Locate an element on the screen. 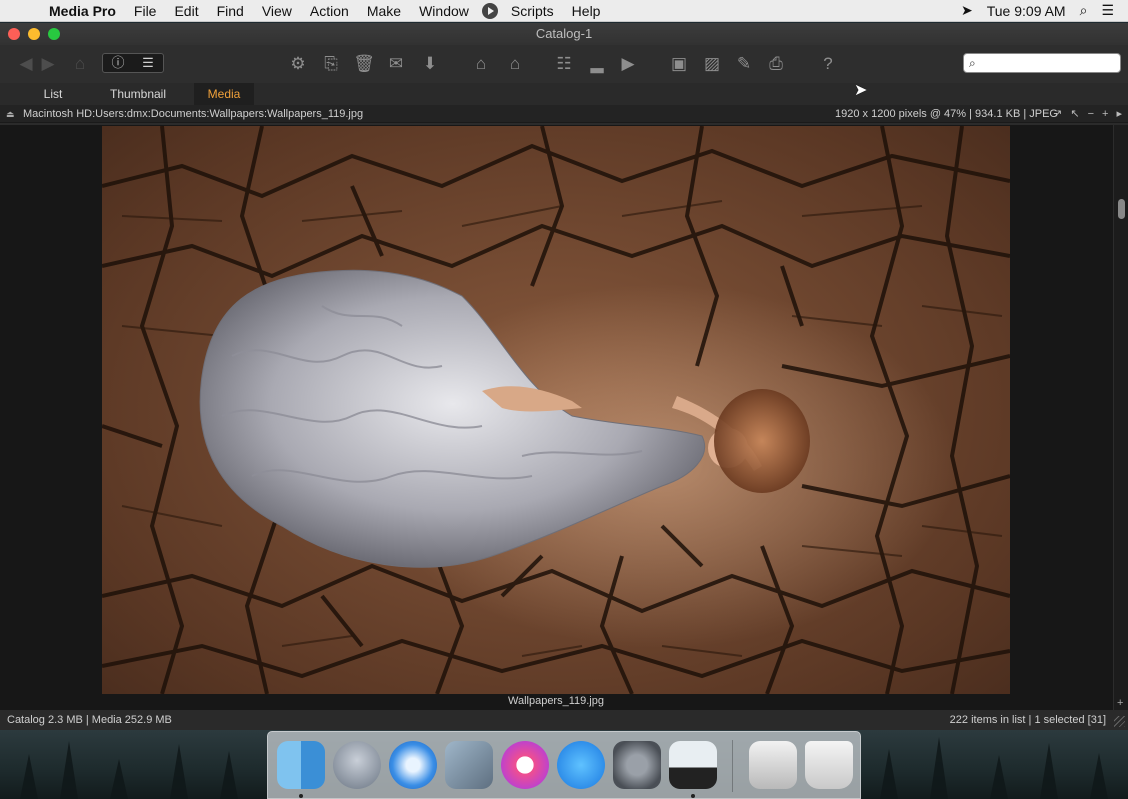  chart-view-icon: ▂ is located at coordinates (597, 64).